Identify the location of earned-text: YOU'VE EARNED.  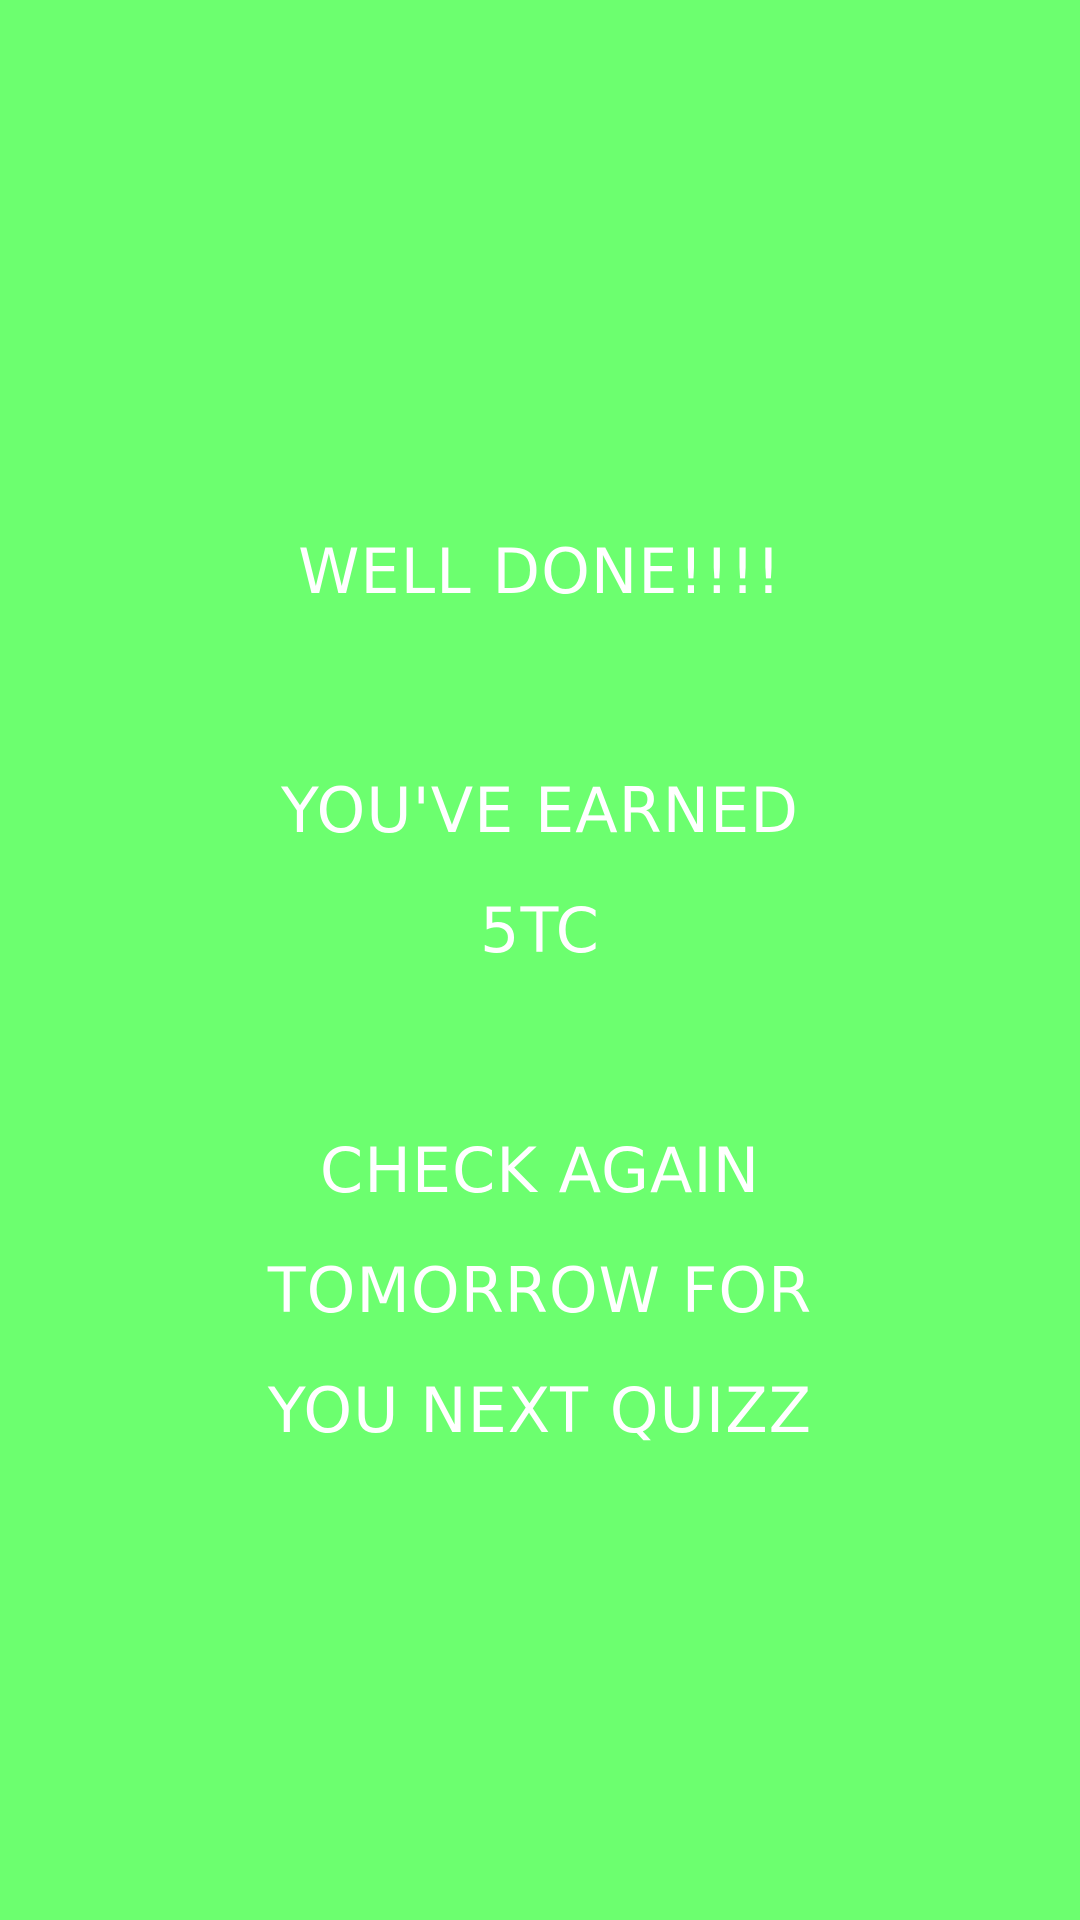
(540, 810).